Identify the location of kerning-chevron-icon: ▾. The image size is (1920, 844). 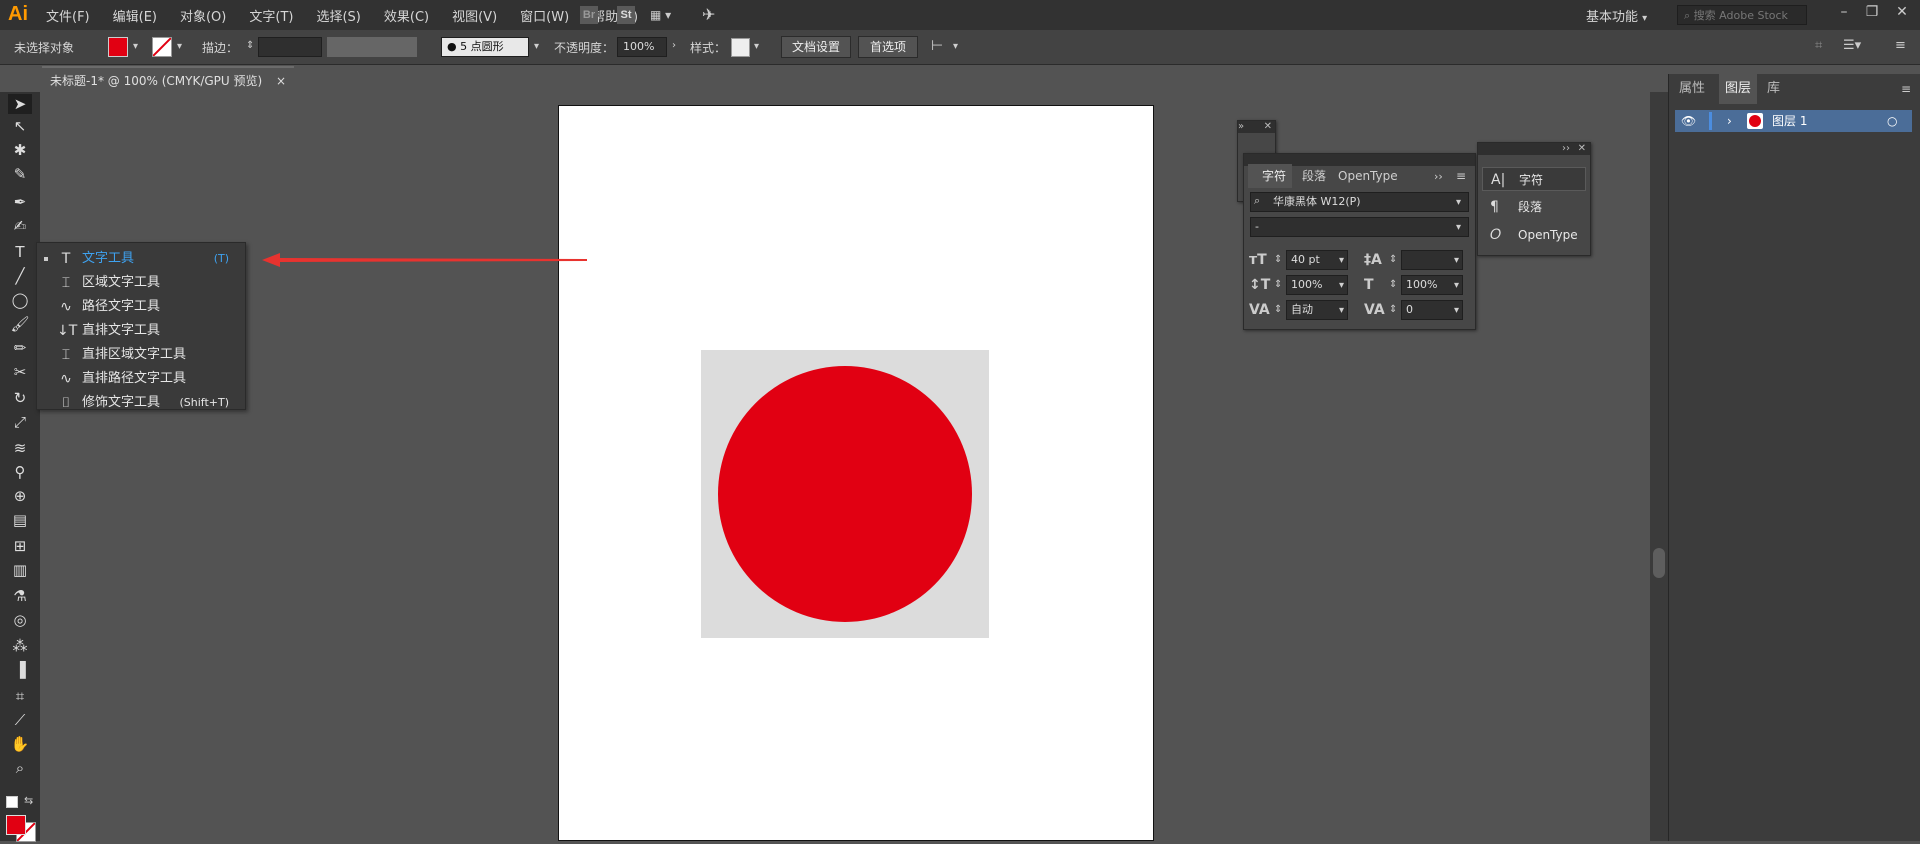
(1341, 310).